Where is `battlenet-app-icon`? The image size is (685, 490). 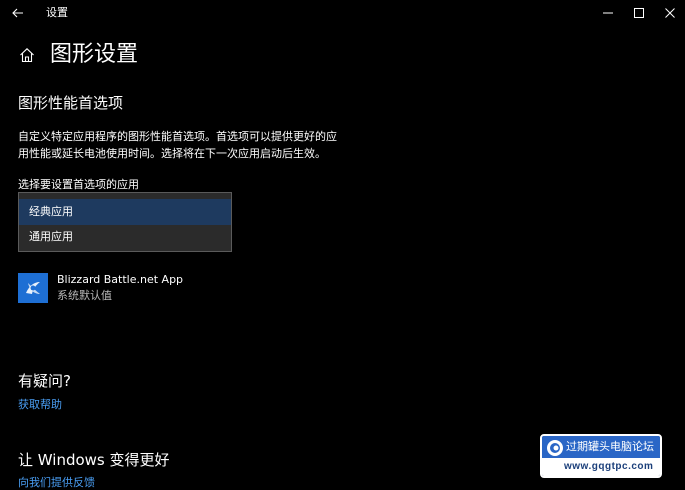
battlenet-app-icon is located at coordinates (33, 288).